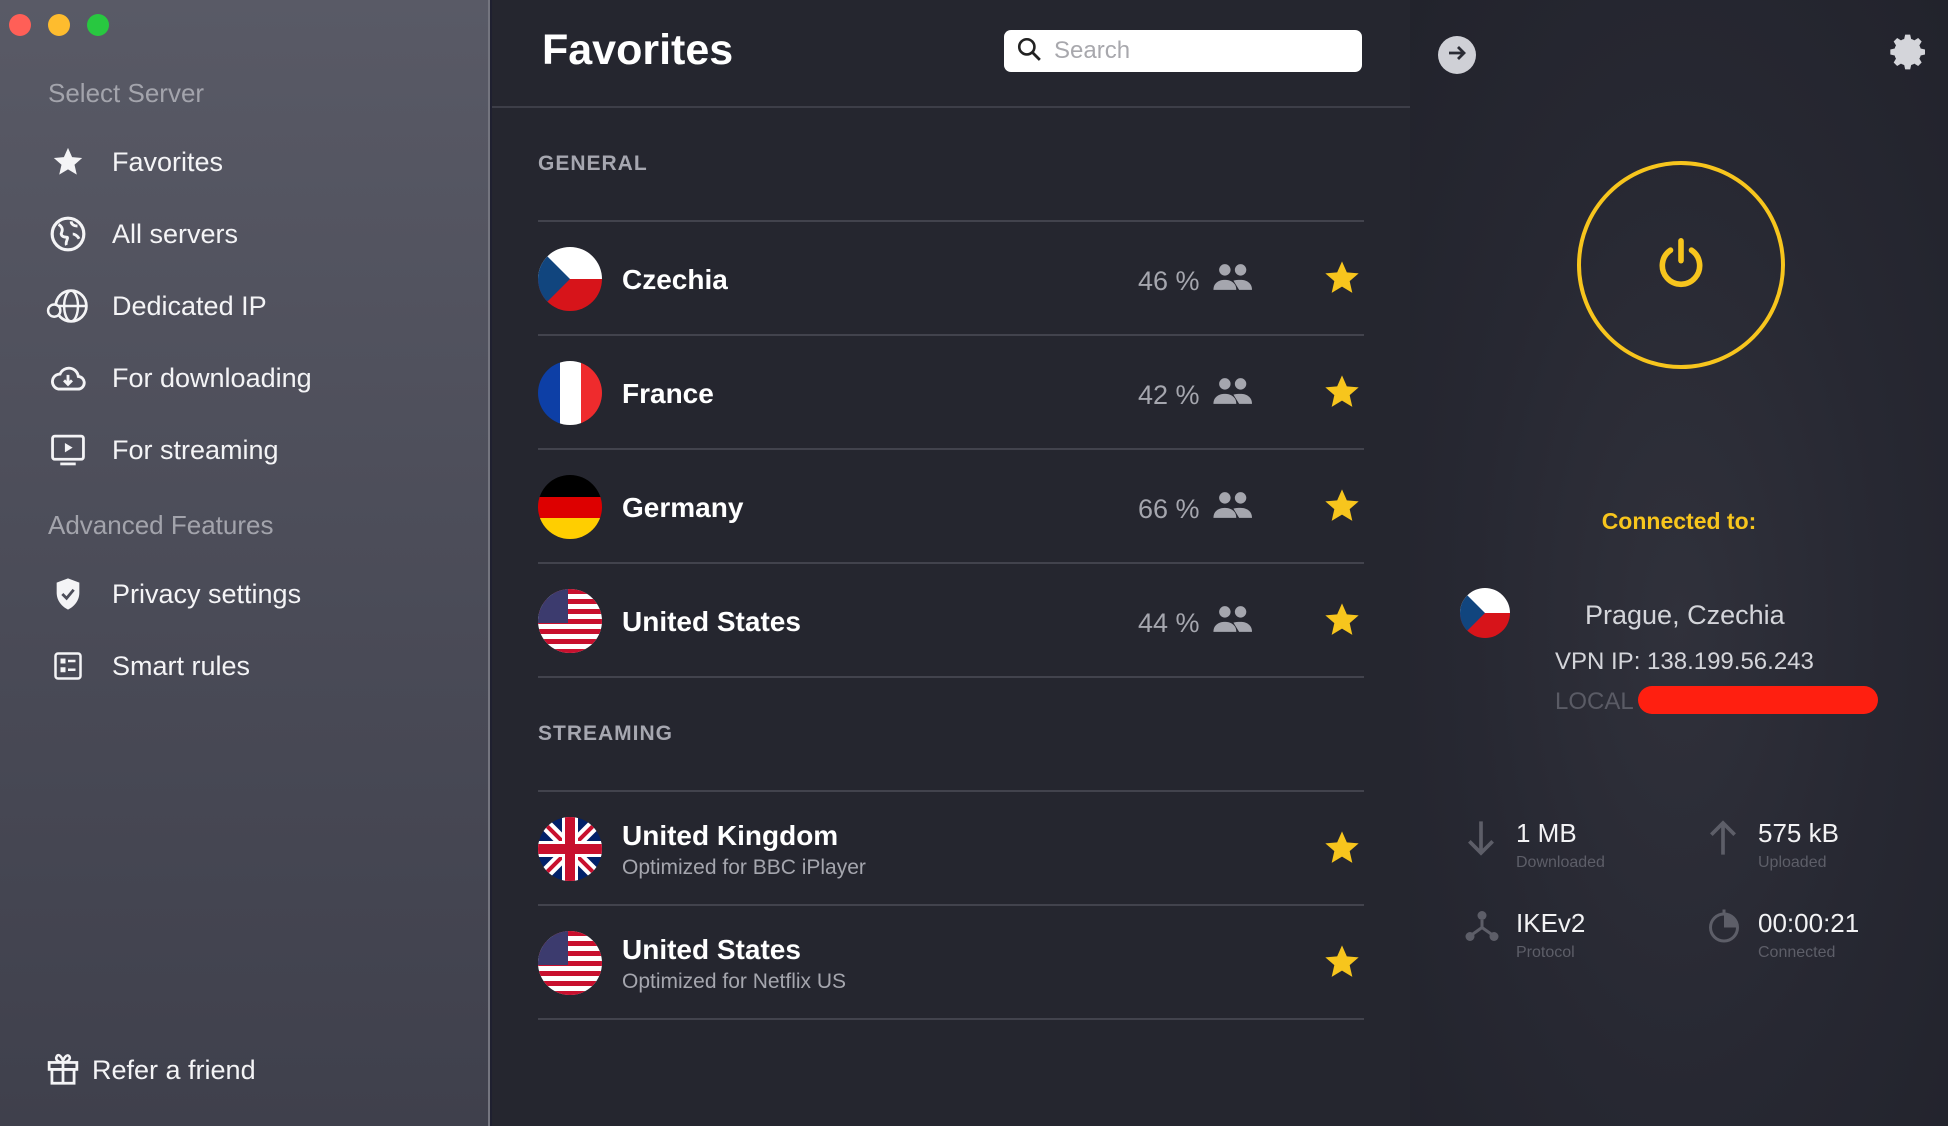 The width and height of the screenshot is (1948, 1126). I want to click on server-row-united-states: United States 44 %, so click(951, 620).